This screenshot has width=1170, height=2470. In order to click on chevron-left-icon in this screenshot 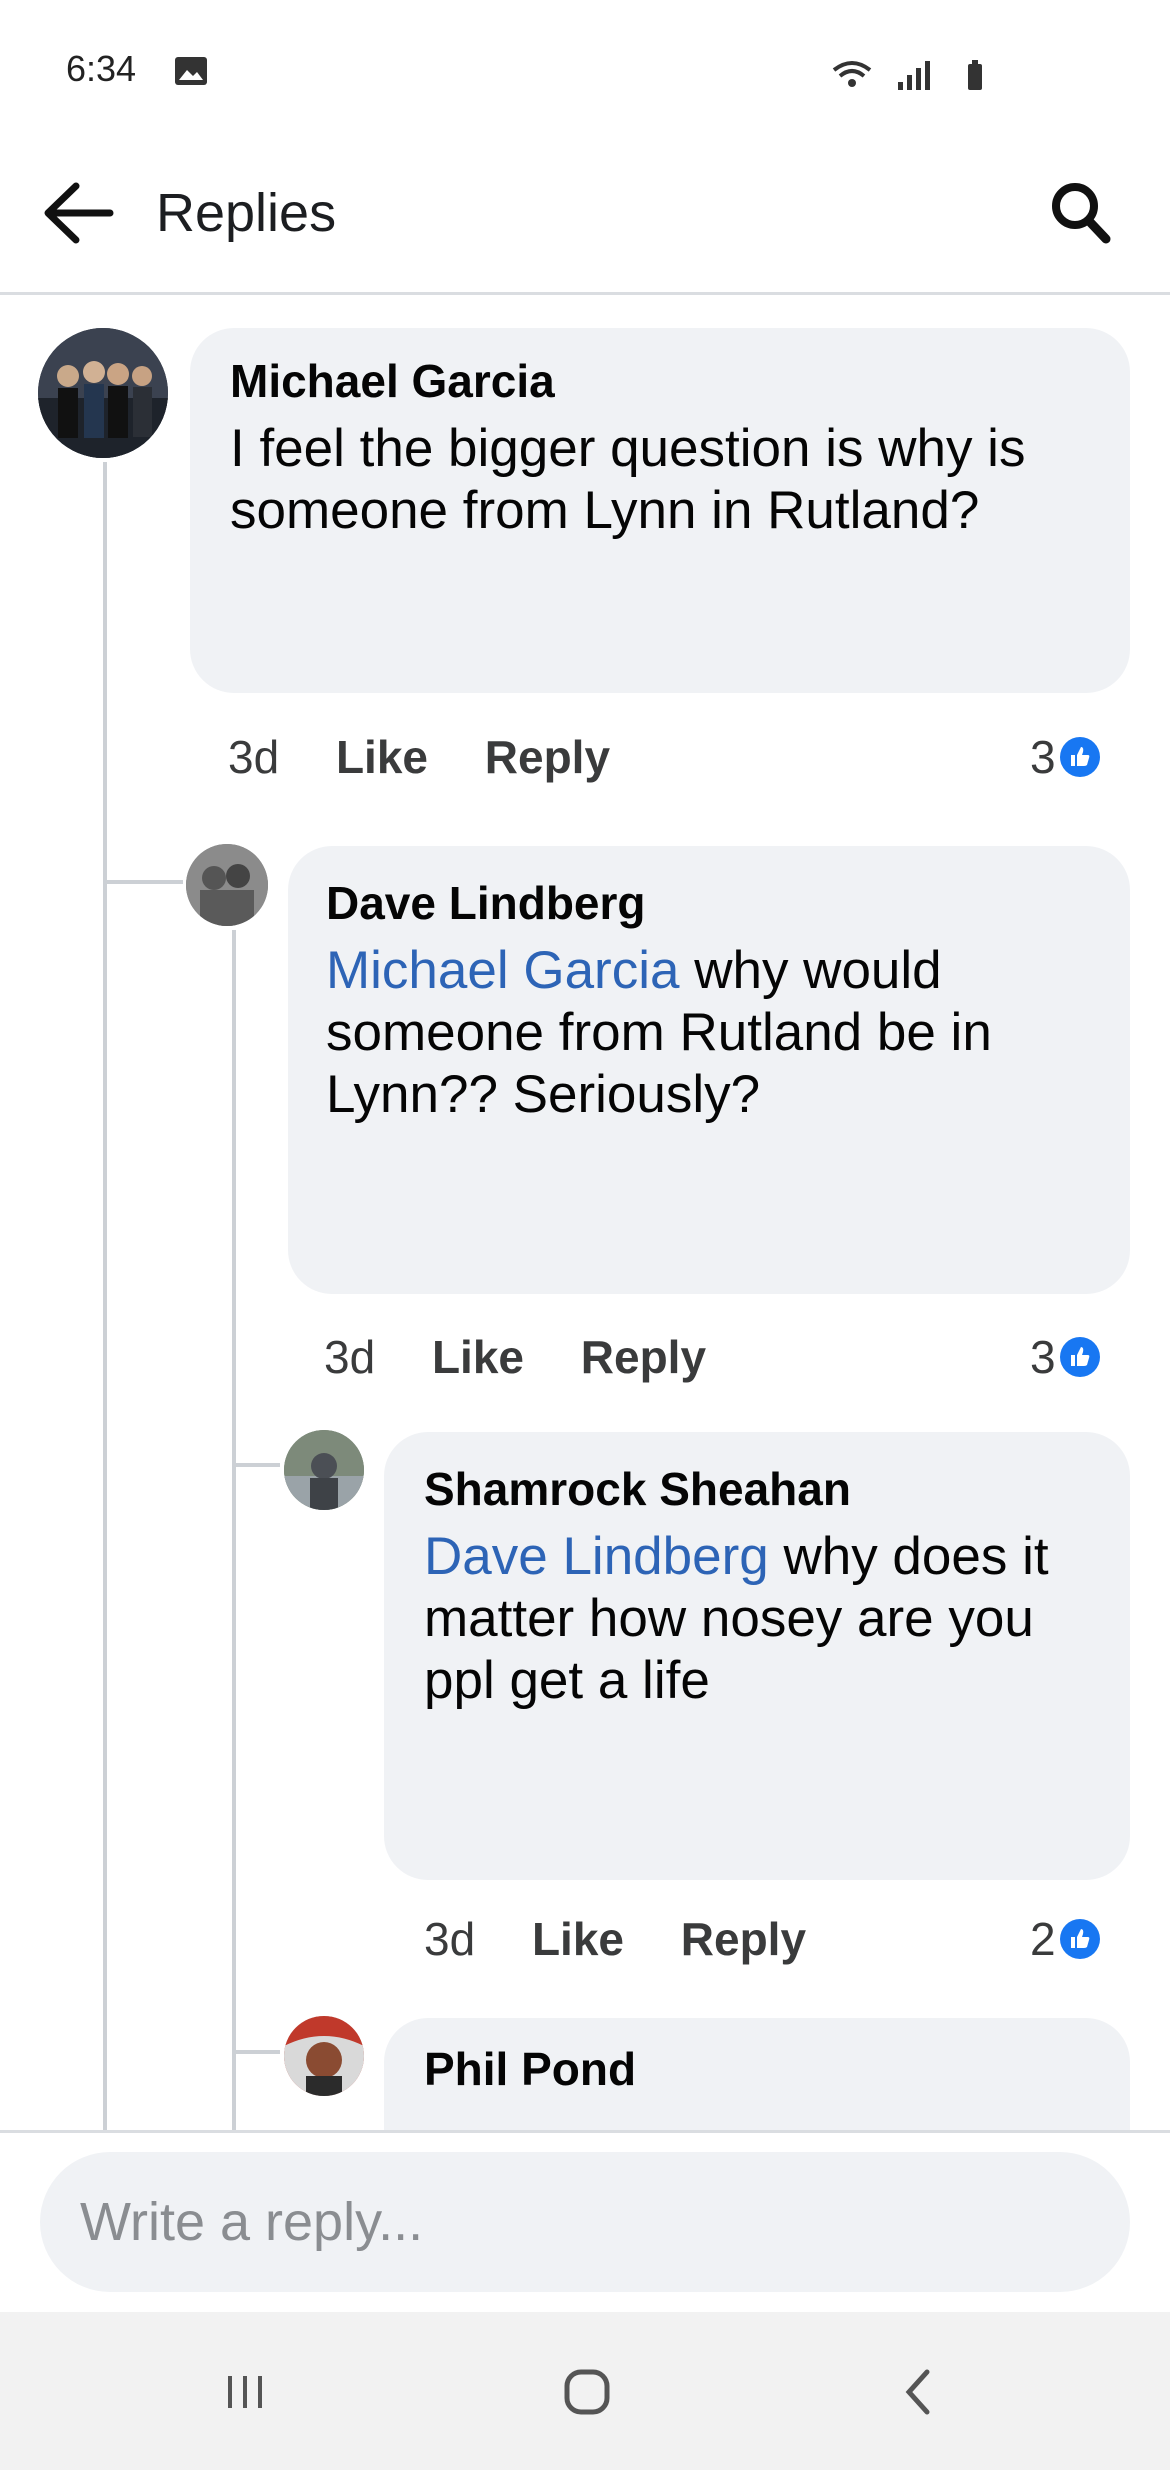, I will do `click(917, 2392)`.